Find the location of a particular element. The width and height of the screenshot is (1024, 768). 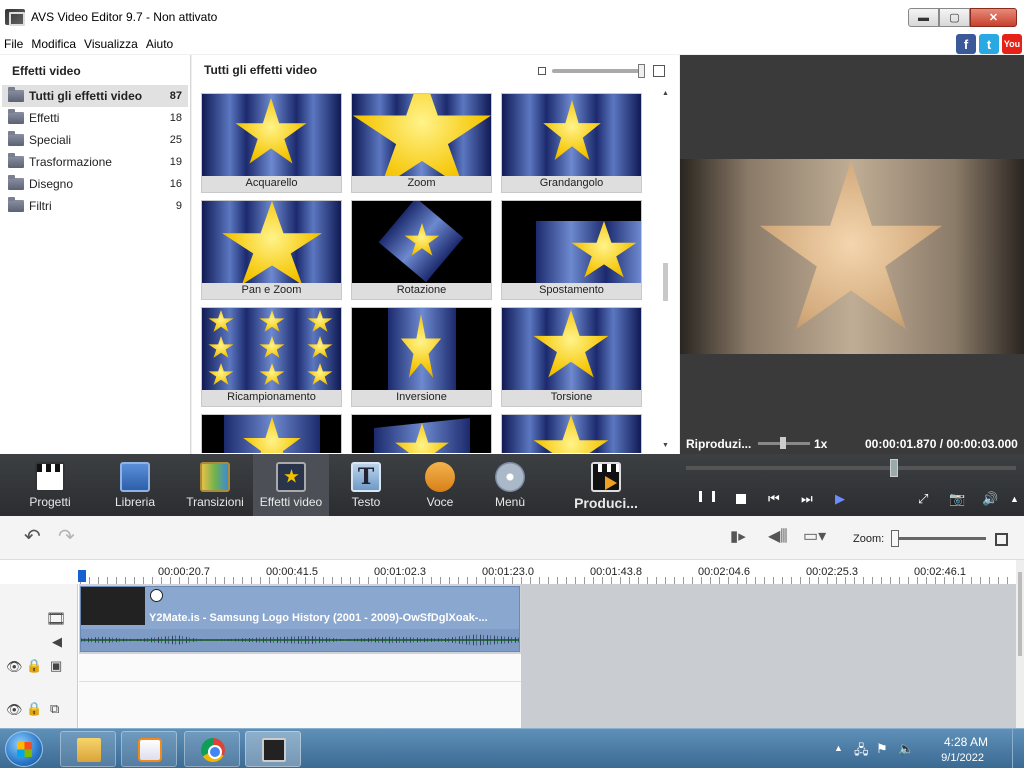

voce-button: Voce is located at coordinates (440, 485).